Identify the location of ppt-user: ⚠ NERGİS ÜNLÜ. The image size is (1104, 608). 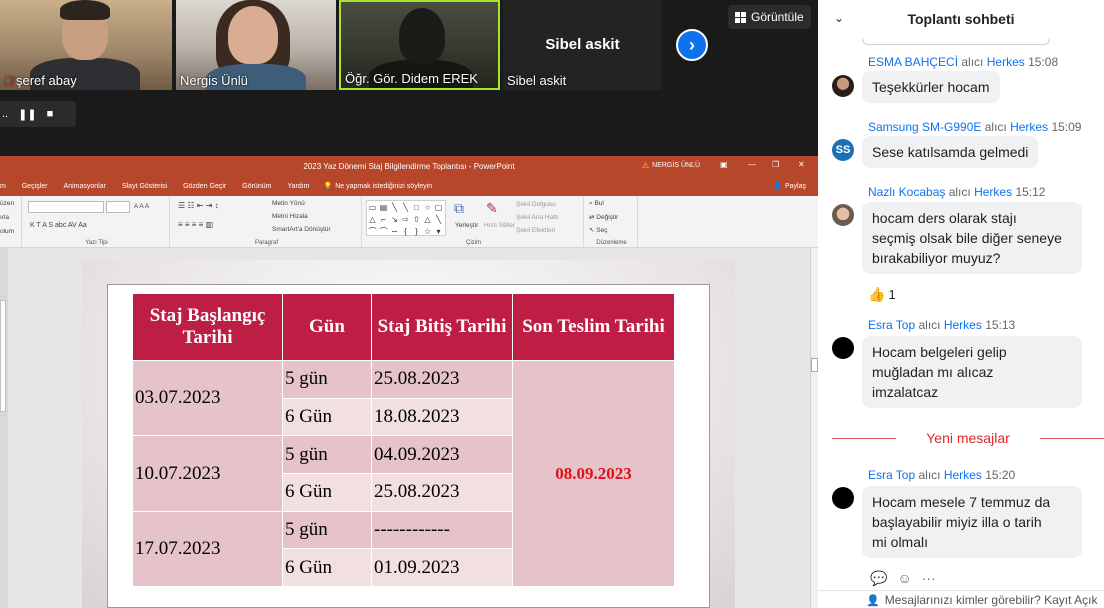
(671, 165).